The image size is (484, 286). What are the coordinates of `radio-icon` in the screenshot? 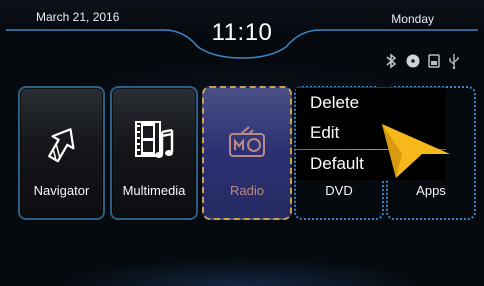 It's located at (247, 144).